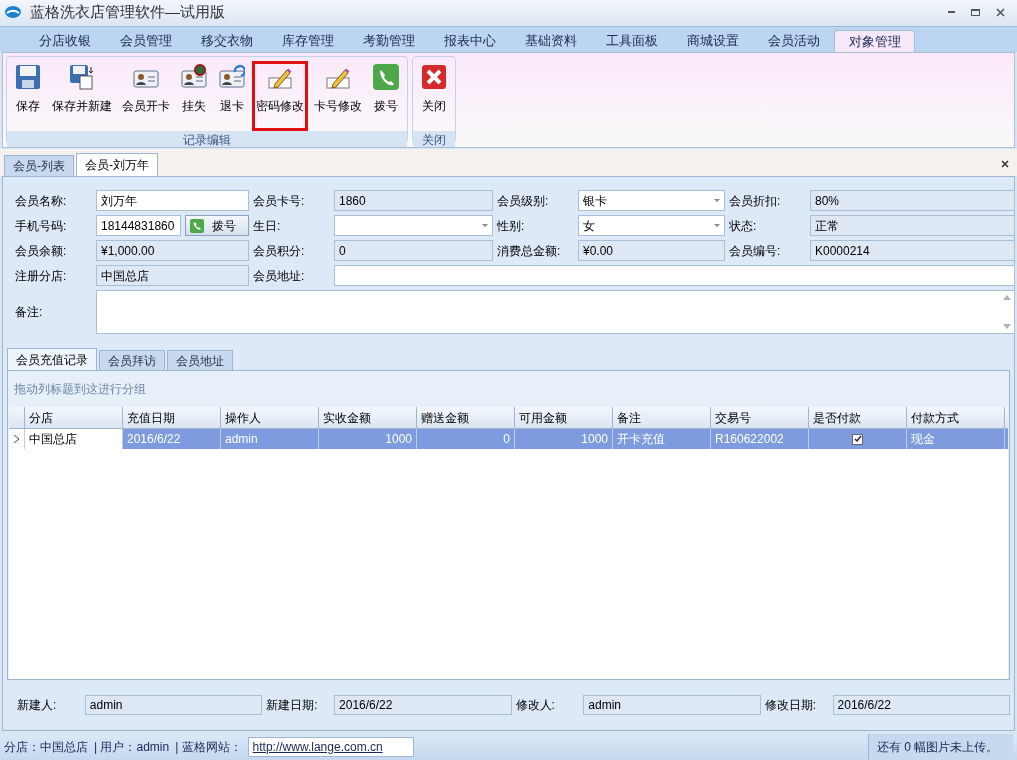 Image resolution: width=1017 pixels, height=760 pixels. I want to click on readonly-field: 0, so click(413, 250).